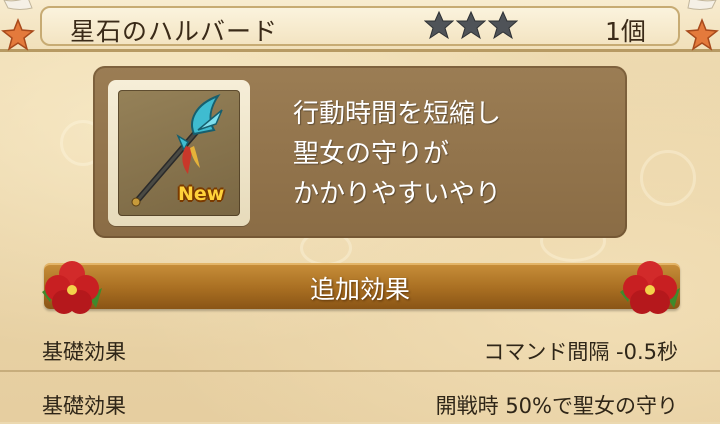  What do you see at coordinates (668, 178) in the screenshot?
I see `decor-swirl` at bounding box center [668, 178].